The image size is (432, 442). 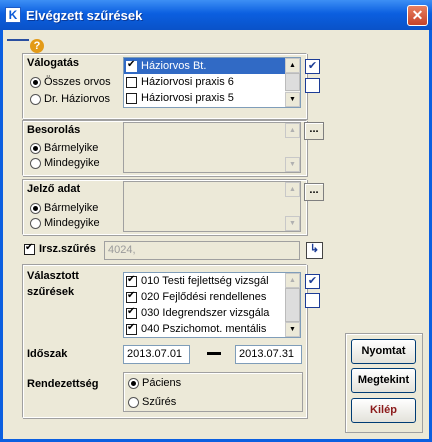 What do you see at coordinates (37, 46) in the screenshot?
I see `help-icon: ?` at bounding box center [37, 46].